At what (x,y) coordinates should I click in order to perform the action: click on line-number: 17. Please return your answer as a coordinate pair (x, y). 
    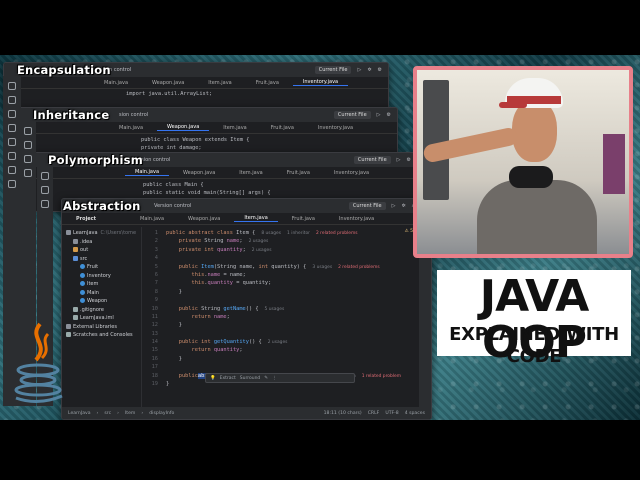
    Looking at the image, I should click on (150, 367).